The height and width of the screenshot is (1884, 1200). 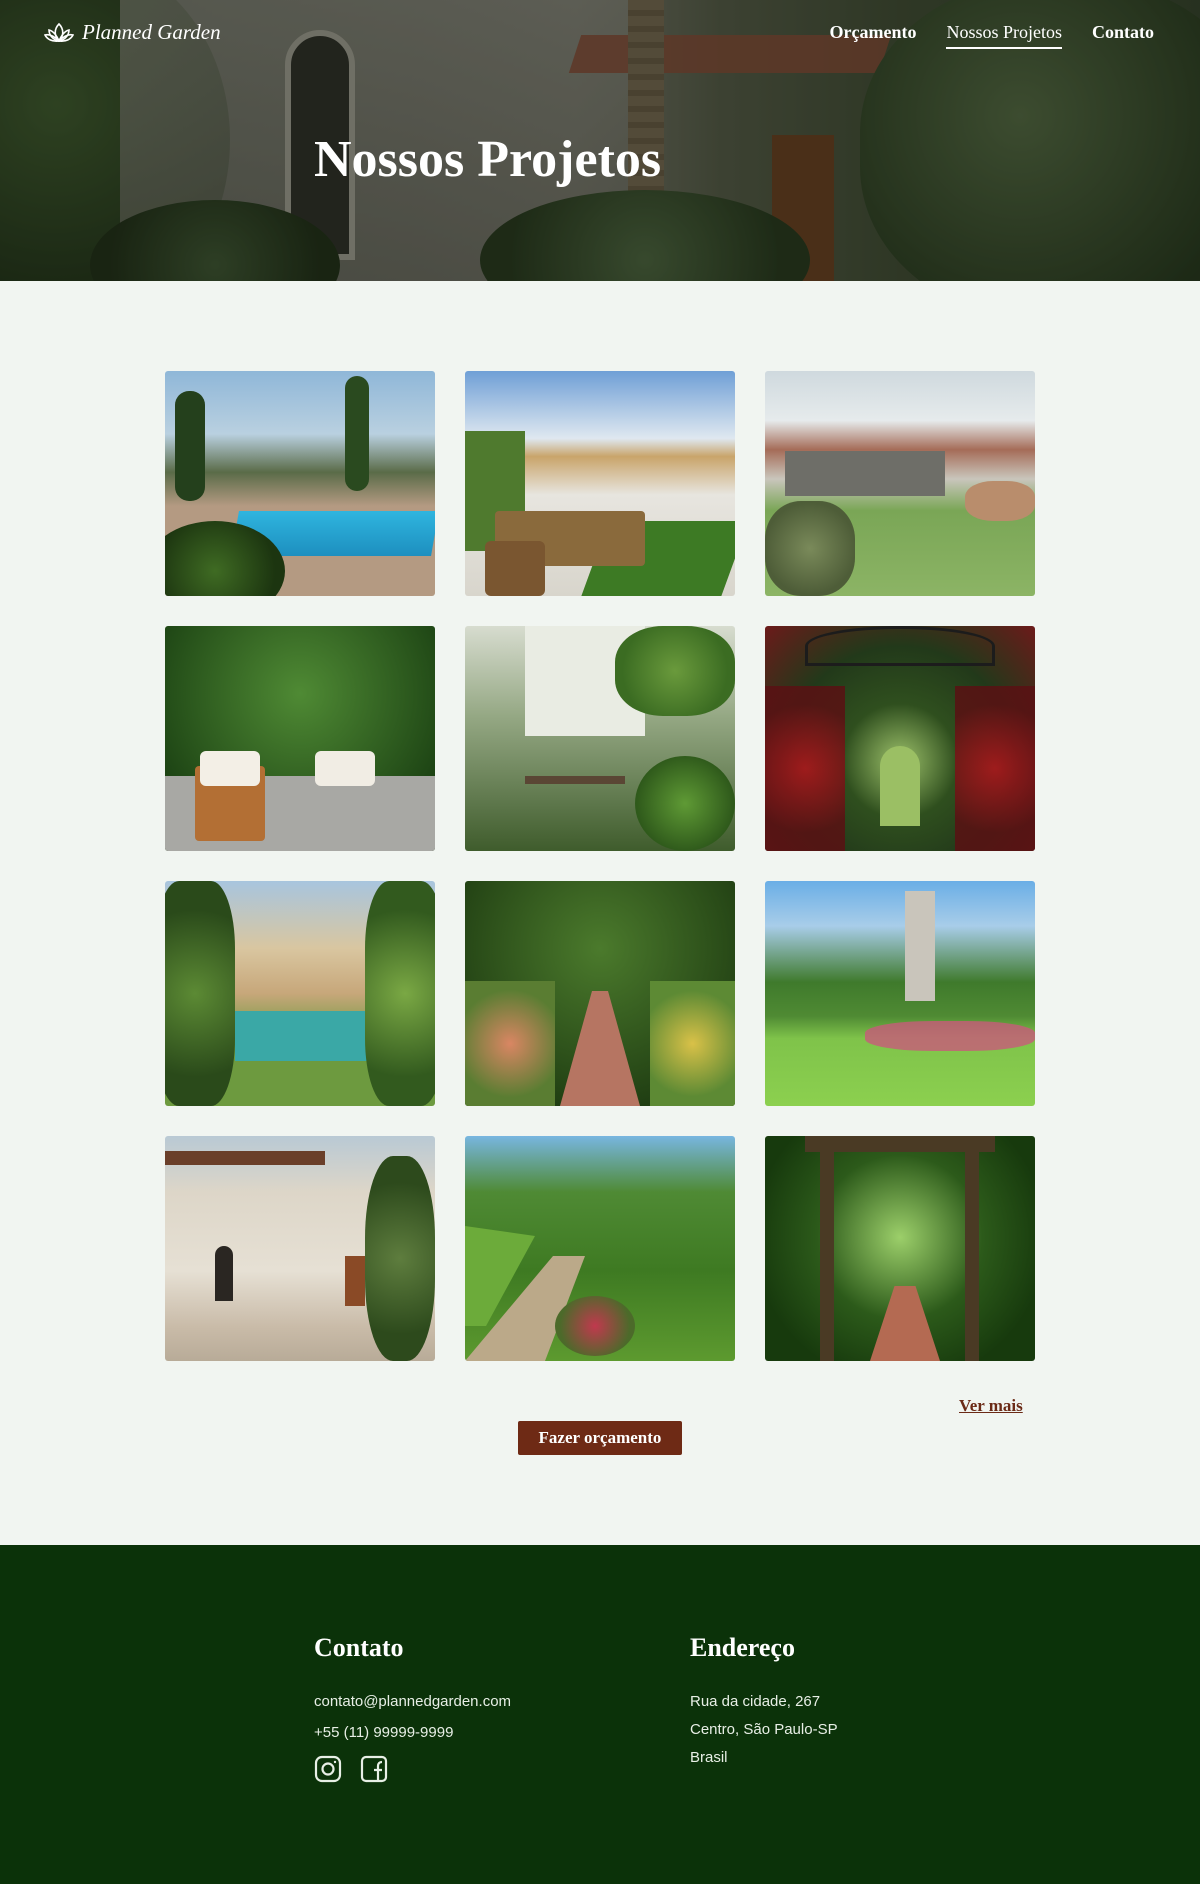 I want to click on footer-contact-title: Contato, so click(x=359, y=1647).